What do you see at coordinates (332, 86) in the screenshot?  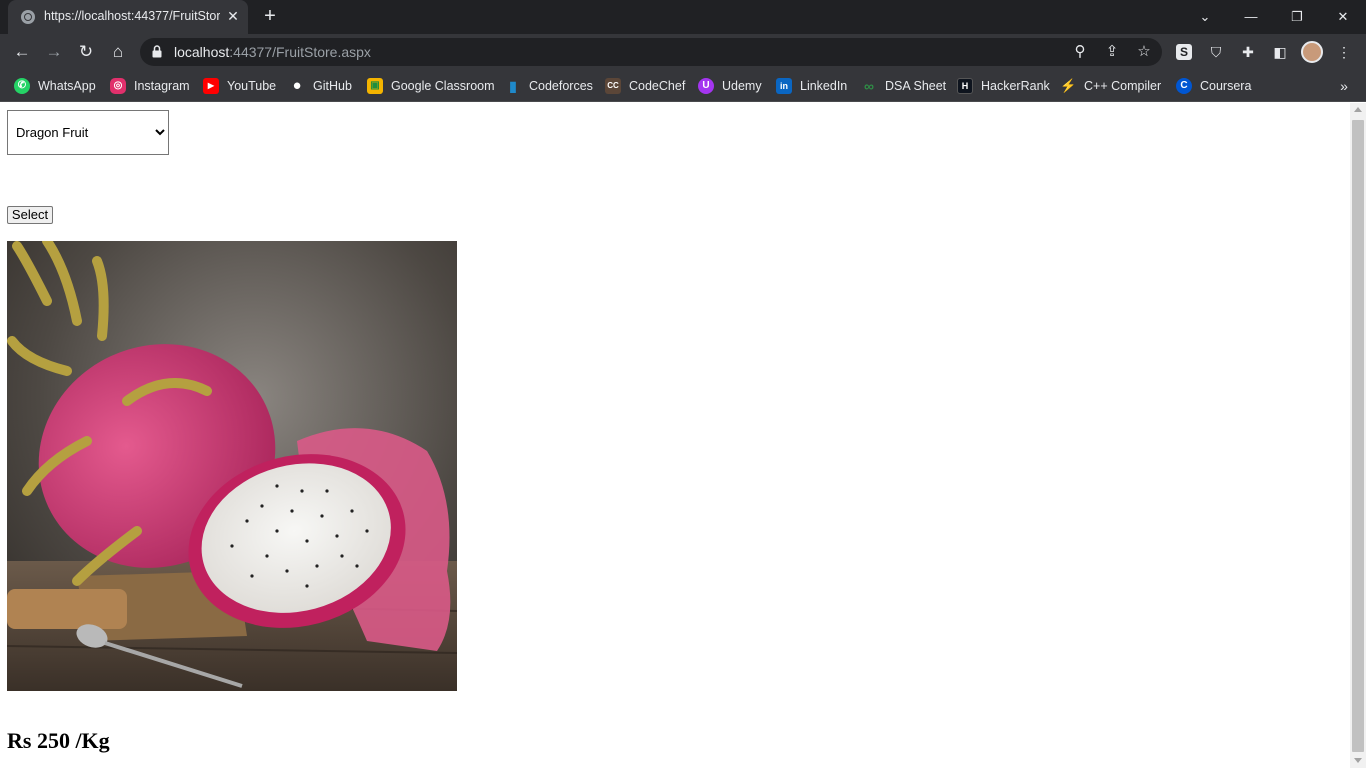 I see `bookmark-label: GitHub` at bounding box center [332, 86].